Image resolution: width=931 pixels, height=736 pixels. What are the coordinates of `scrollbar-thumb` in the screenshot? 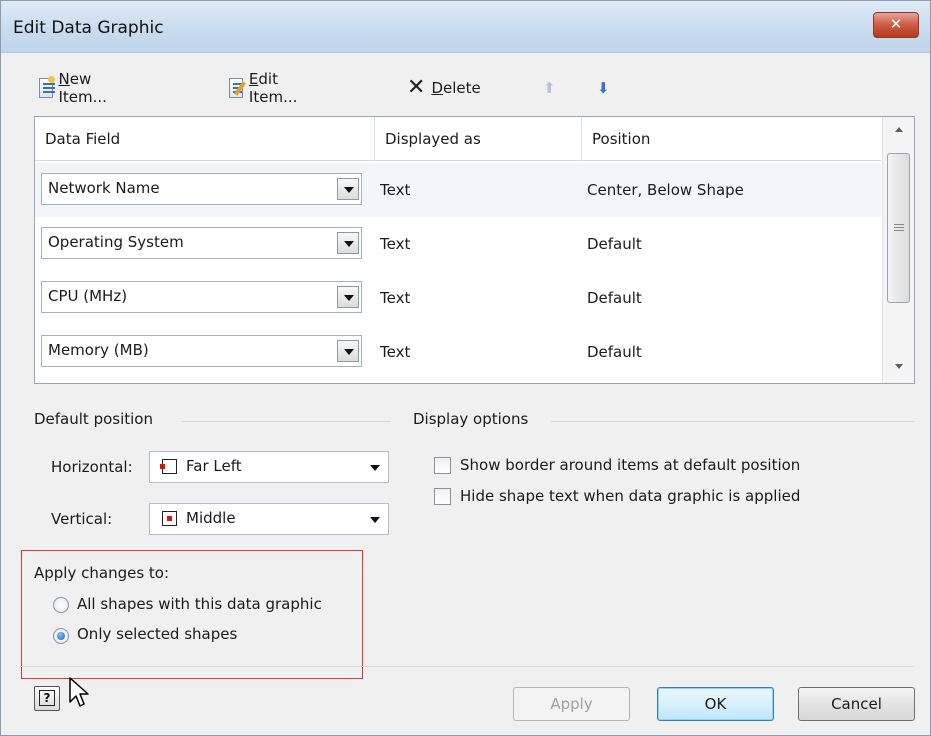 It's located at (898, 228).